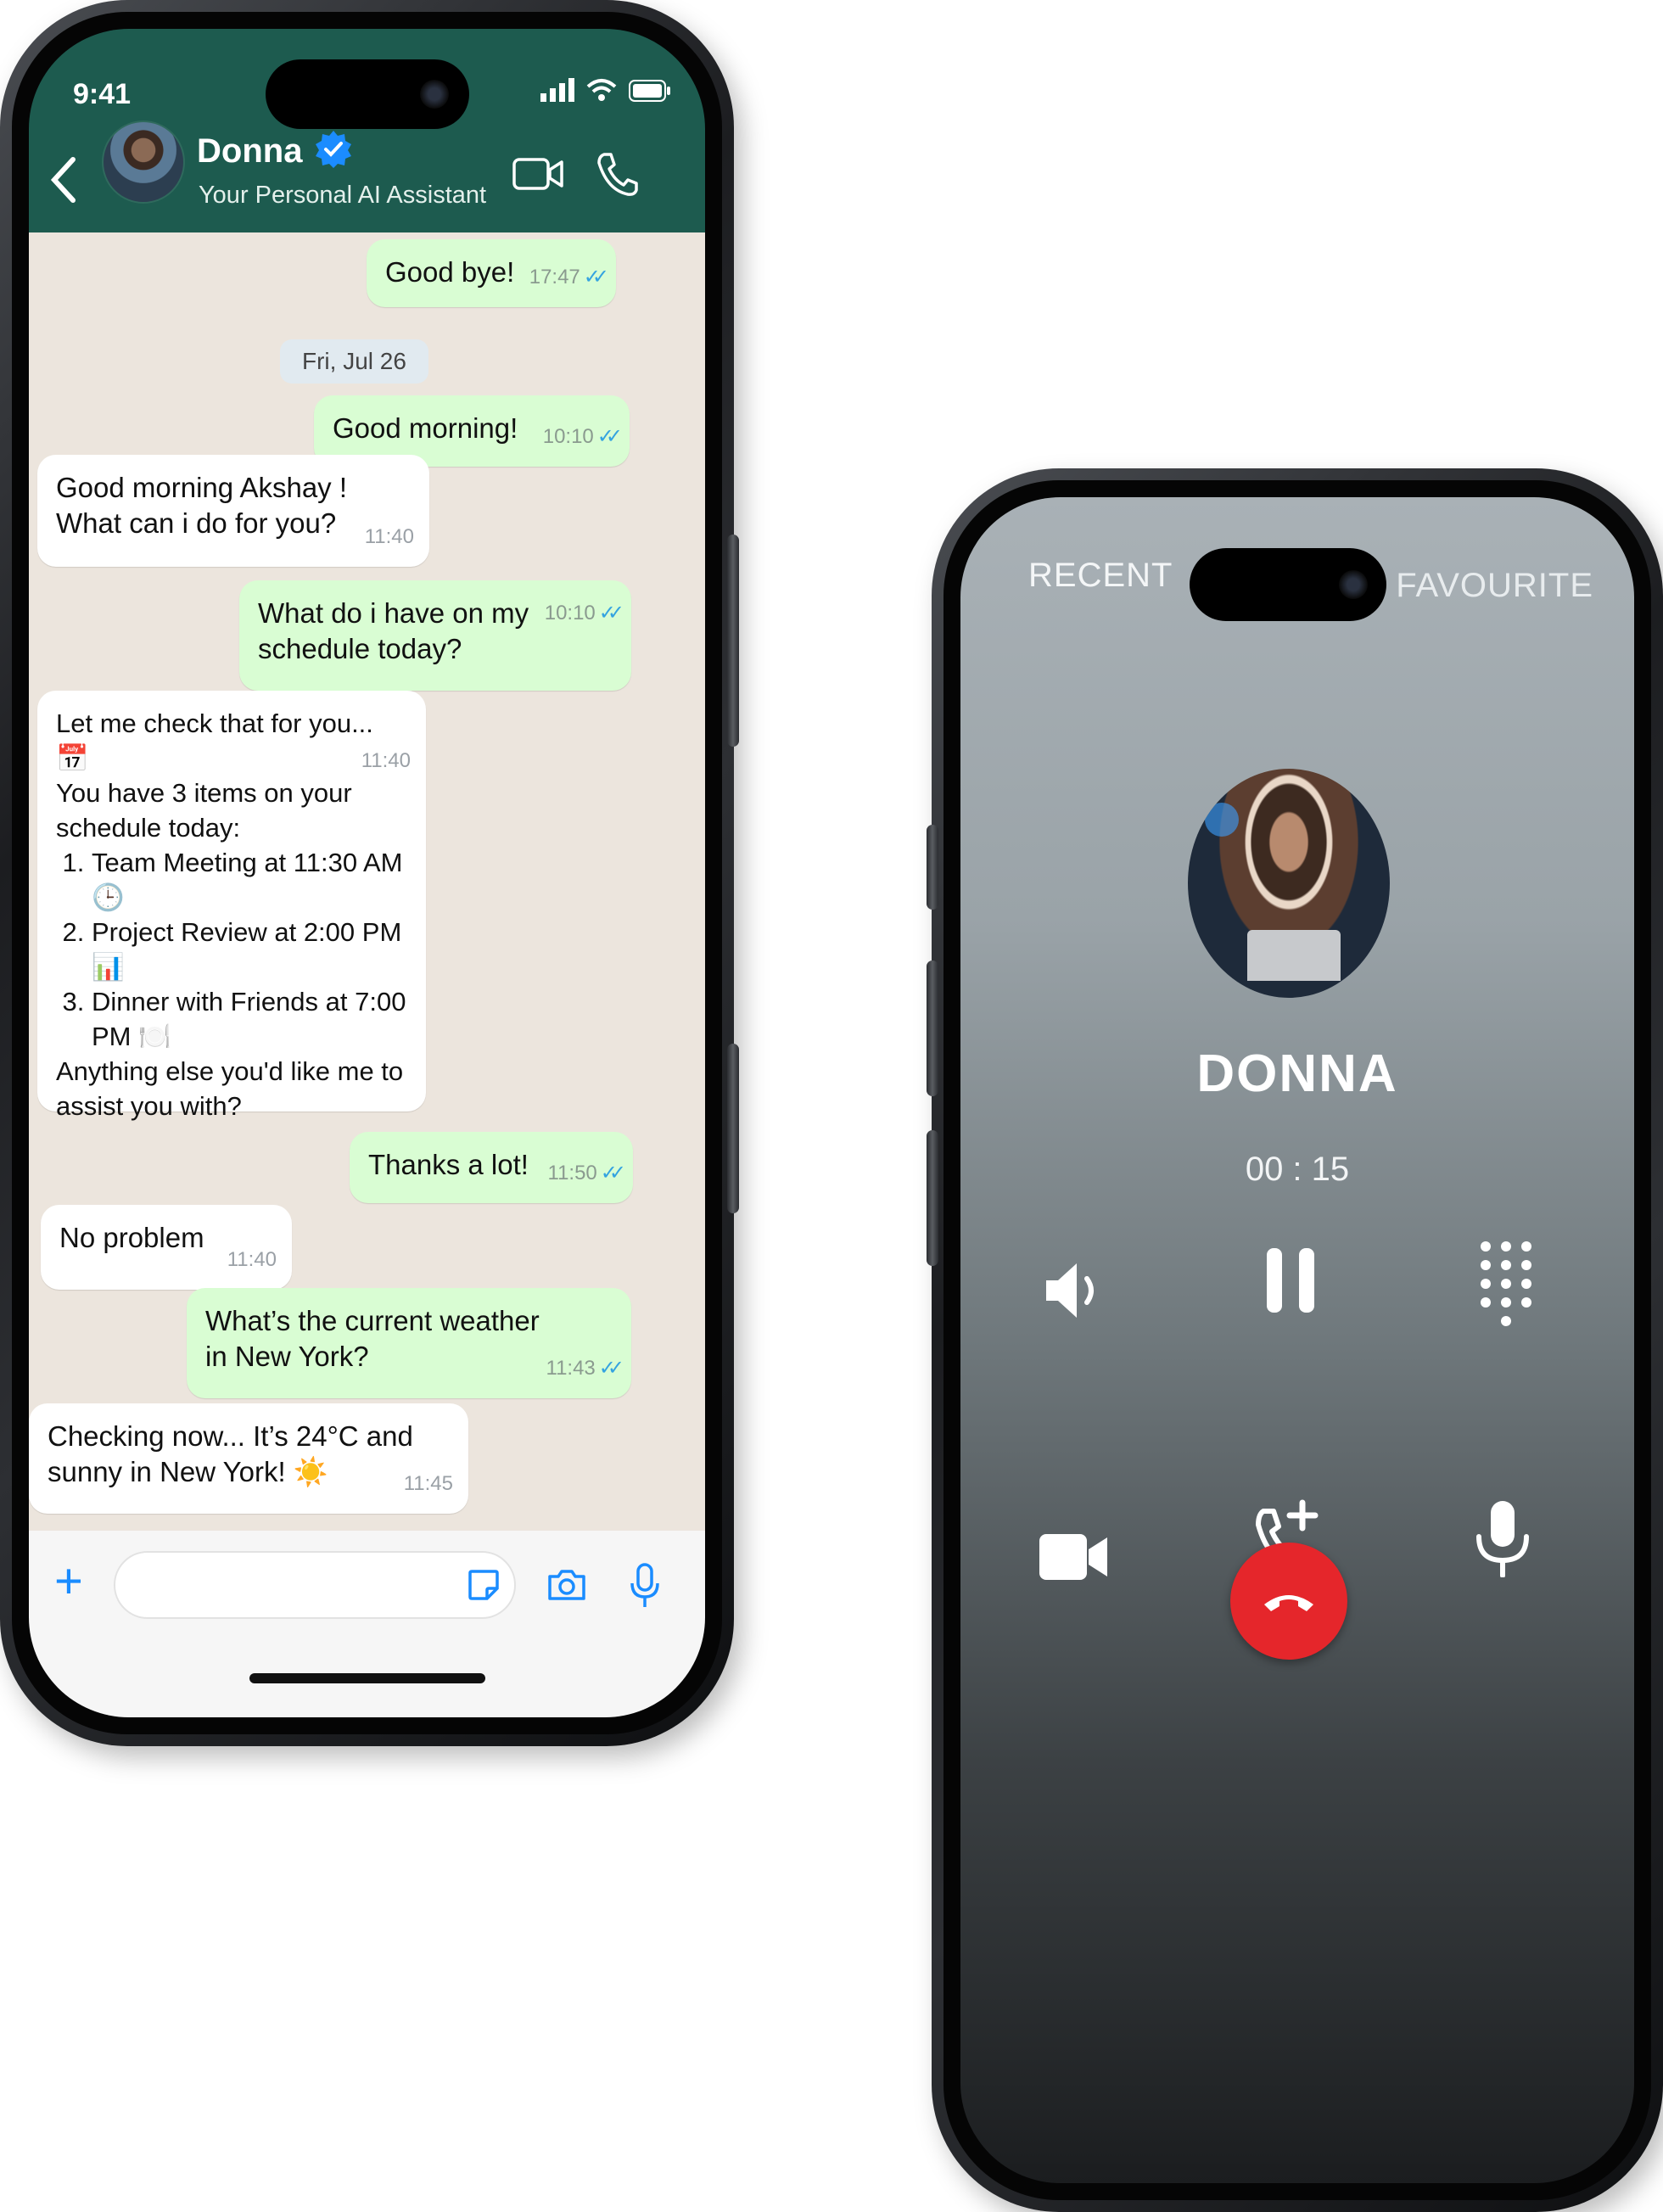 This screenshot has height=2212, width=1663. What do you see at coordinates (1294, 955) in the screenshot?
I see `avatar-laptop` at bounding box center [1294, 955].